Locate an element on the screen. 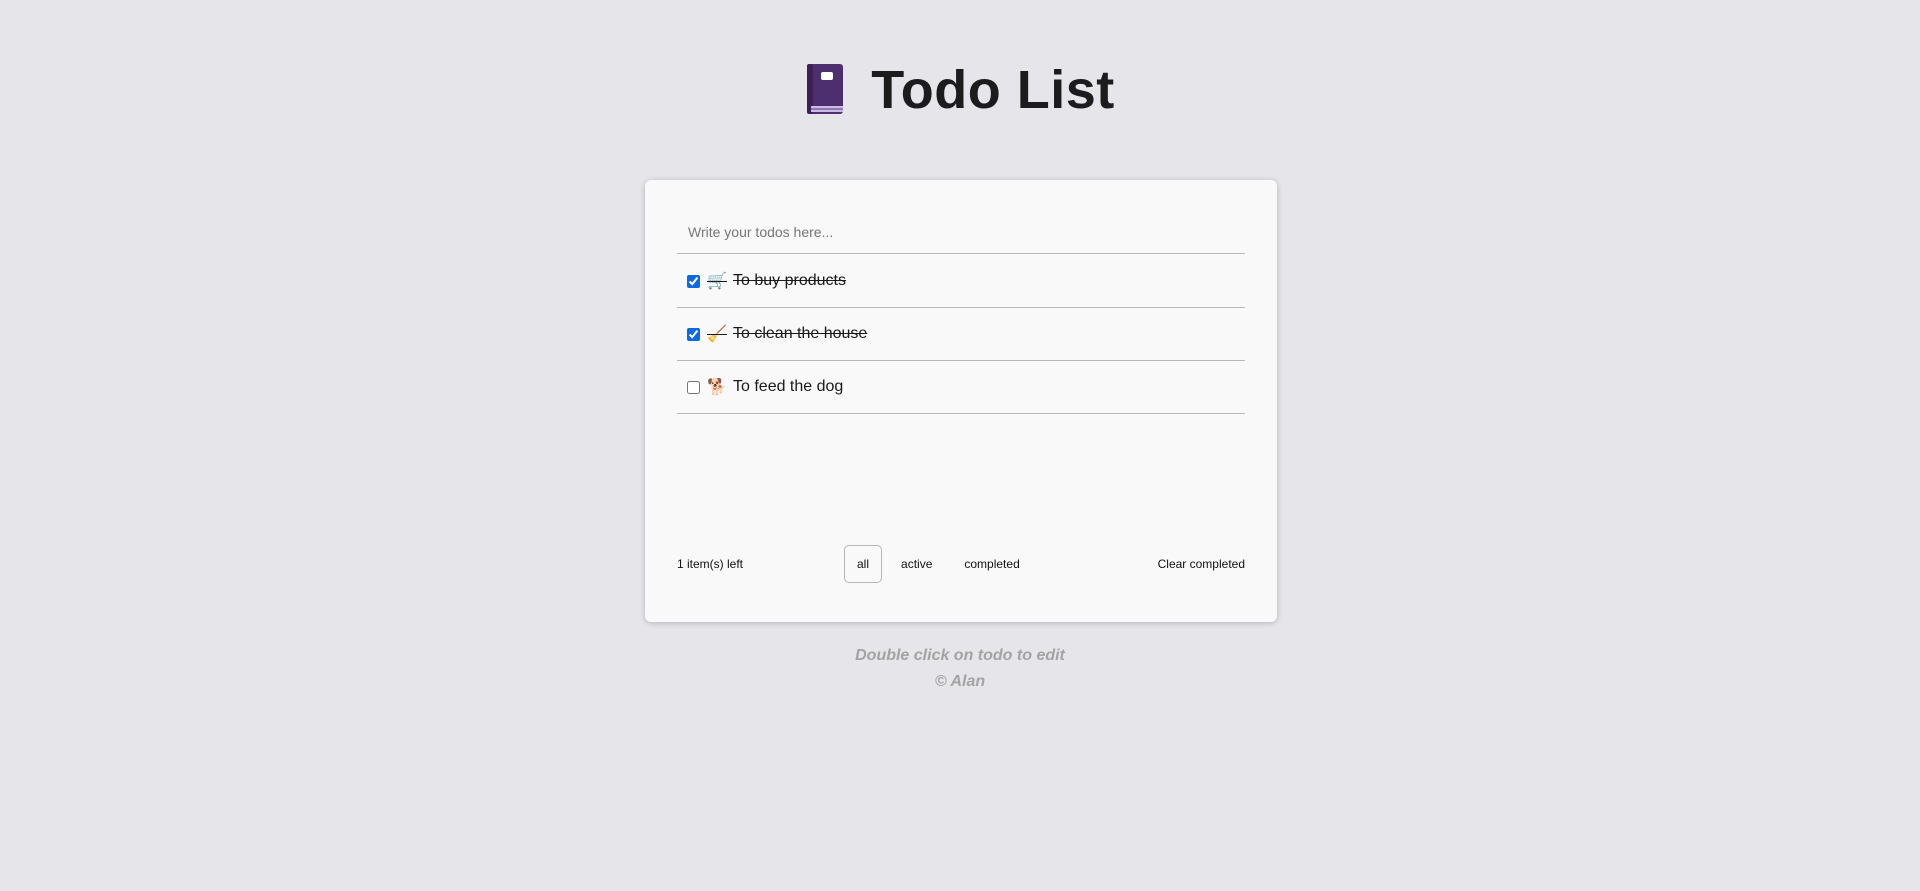  filter-completed-button: completed is located at coordinates (991, 564).